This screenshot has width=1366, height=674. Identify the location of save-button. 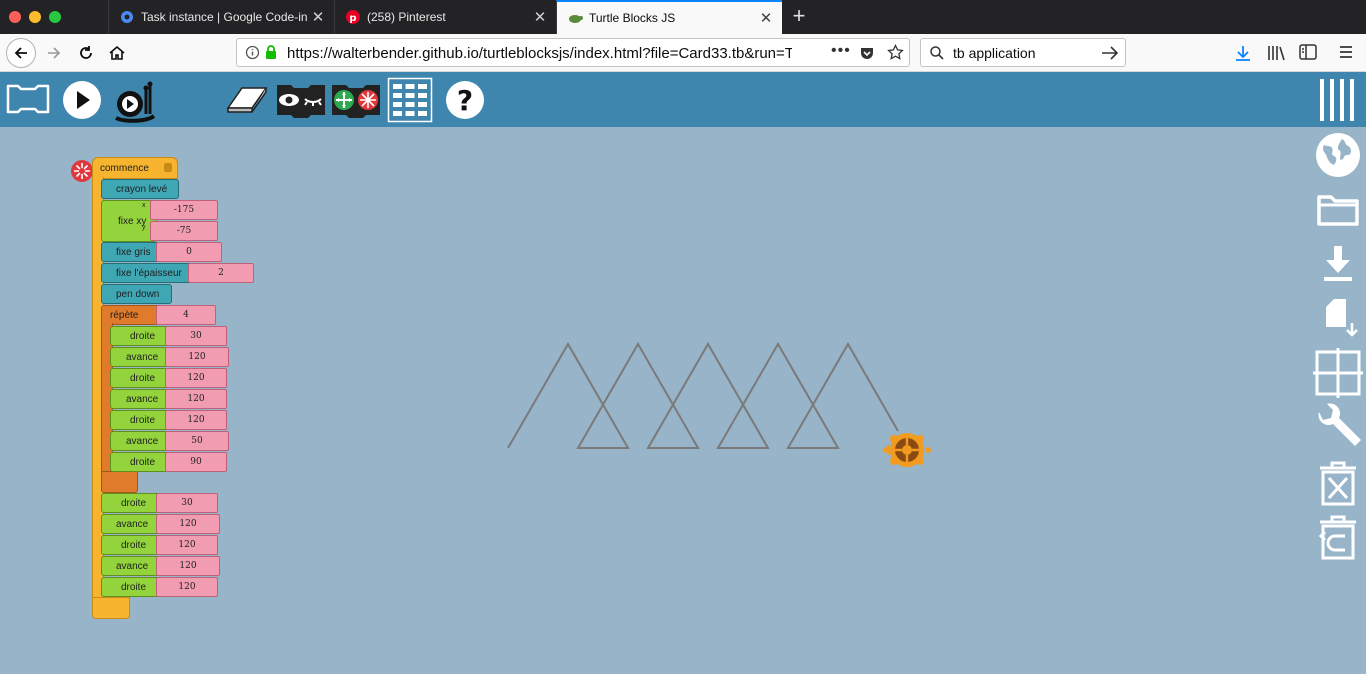
(1338, 263).